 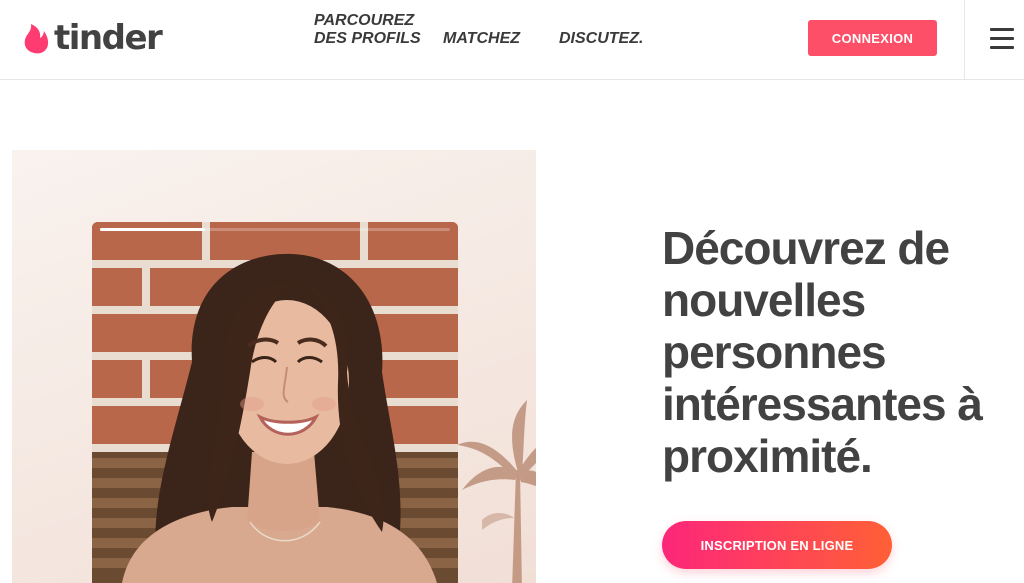 What do you see at coordinates (275, 229) in the screenshot?
I see `photo-progress-bar` at bounding box center [275, 229].